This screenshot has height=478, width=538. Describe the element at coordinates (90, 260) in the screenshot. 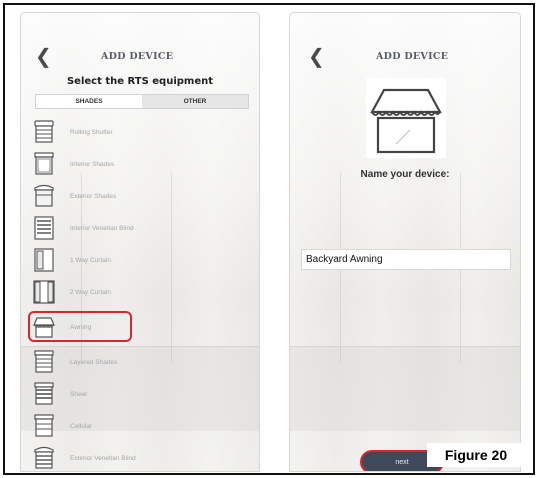

I see `device-label: 1 Way Curtain` at that location.